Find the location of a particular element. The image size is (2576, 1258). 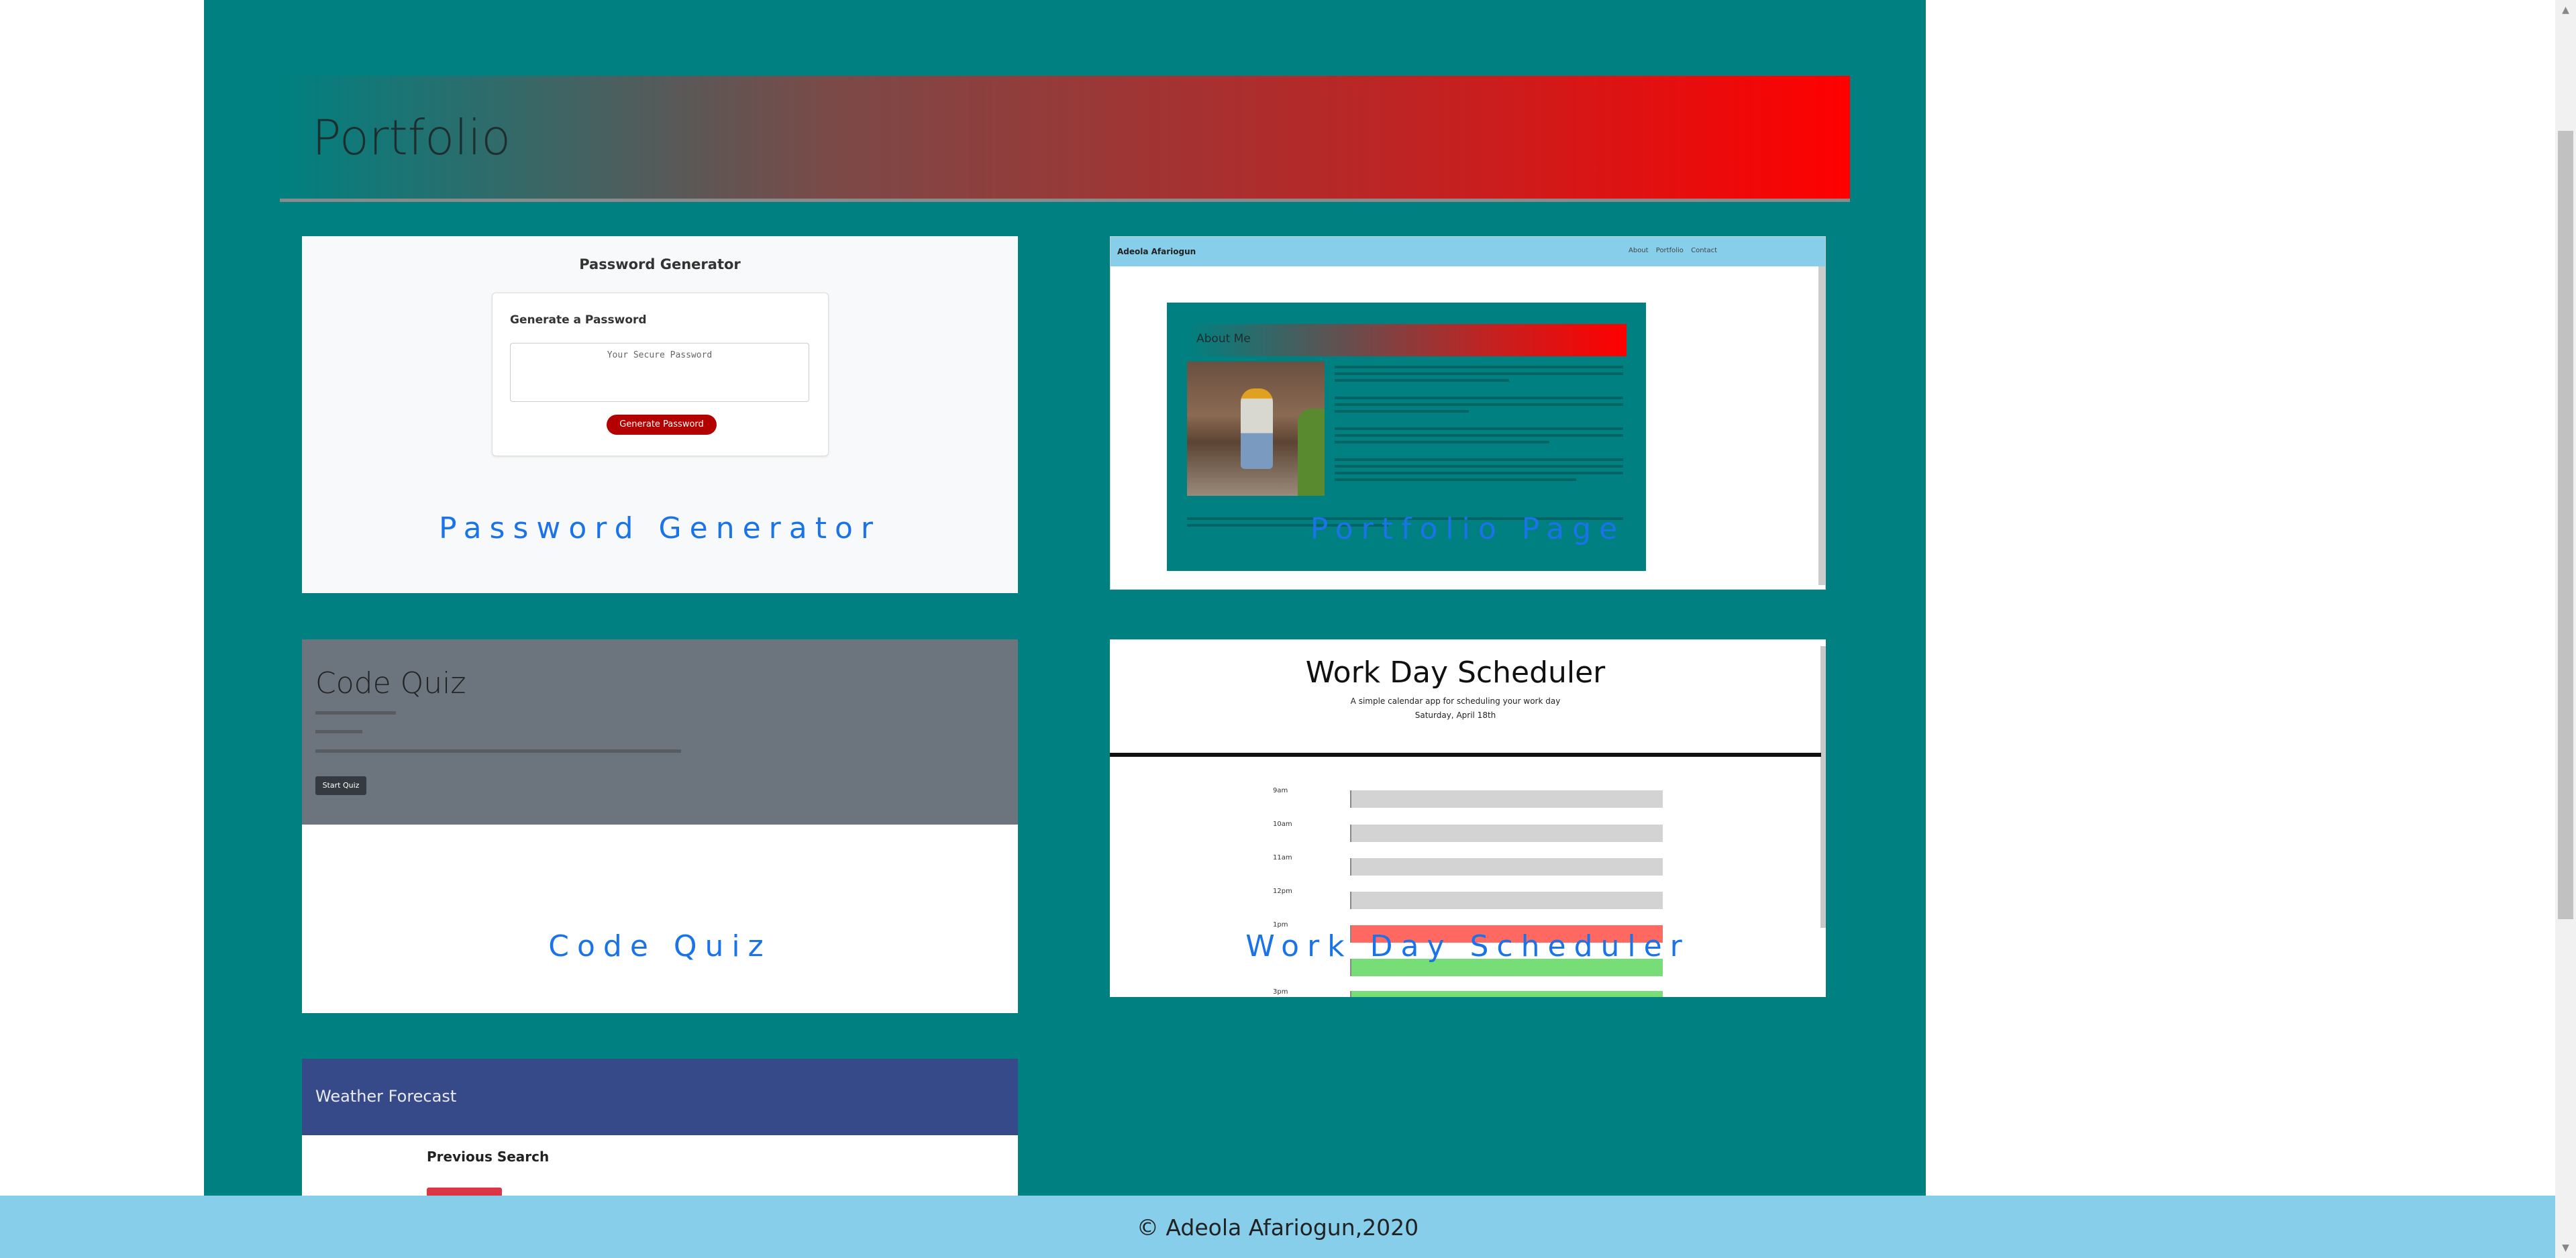

preview-hour-label: 9am is located at coordinates (1280, 790).